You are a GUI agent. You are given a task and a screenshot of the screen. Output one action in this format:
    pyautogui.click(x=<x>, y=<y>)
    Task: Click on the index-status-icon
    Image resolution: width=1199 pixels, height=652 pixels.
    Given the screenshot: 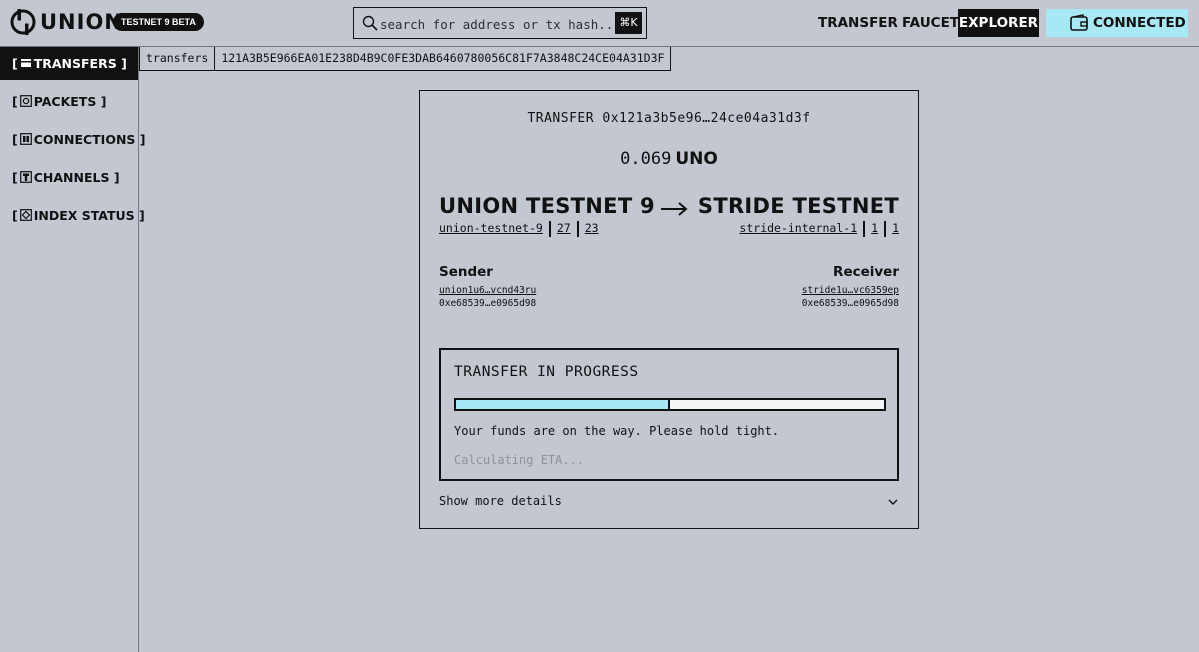 What is the action you would take?
    pyautogui.click(x=25, y=215)
    